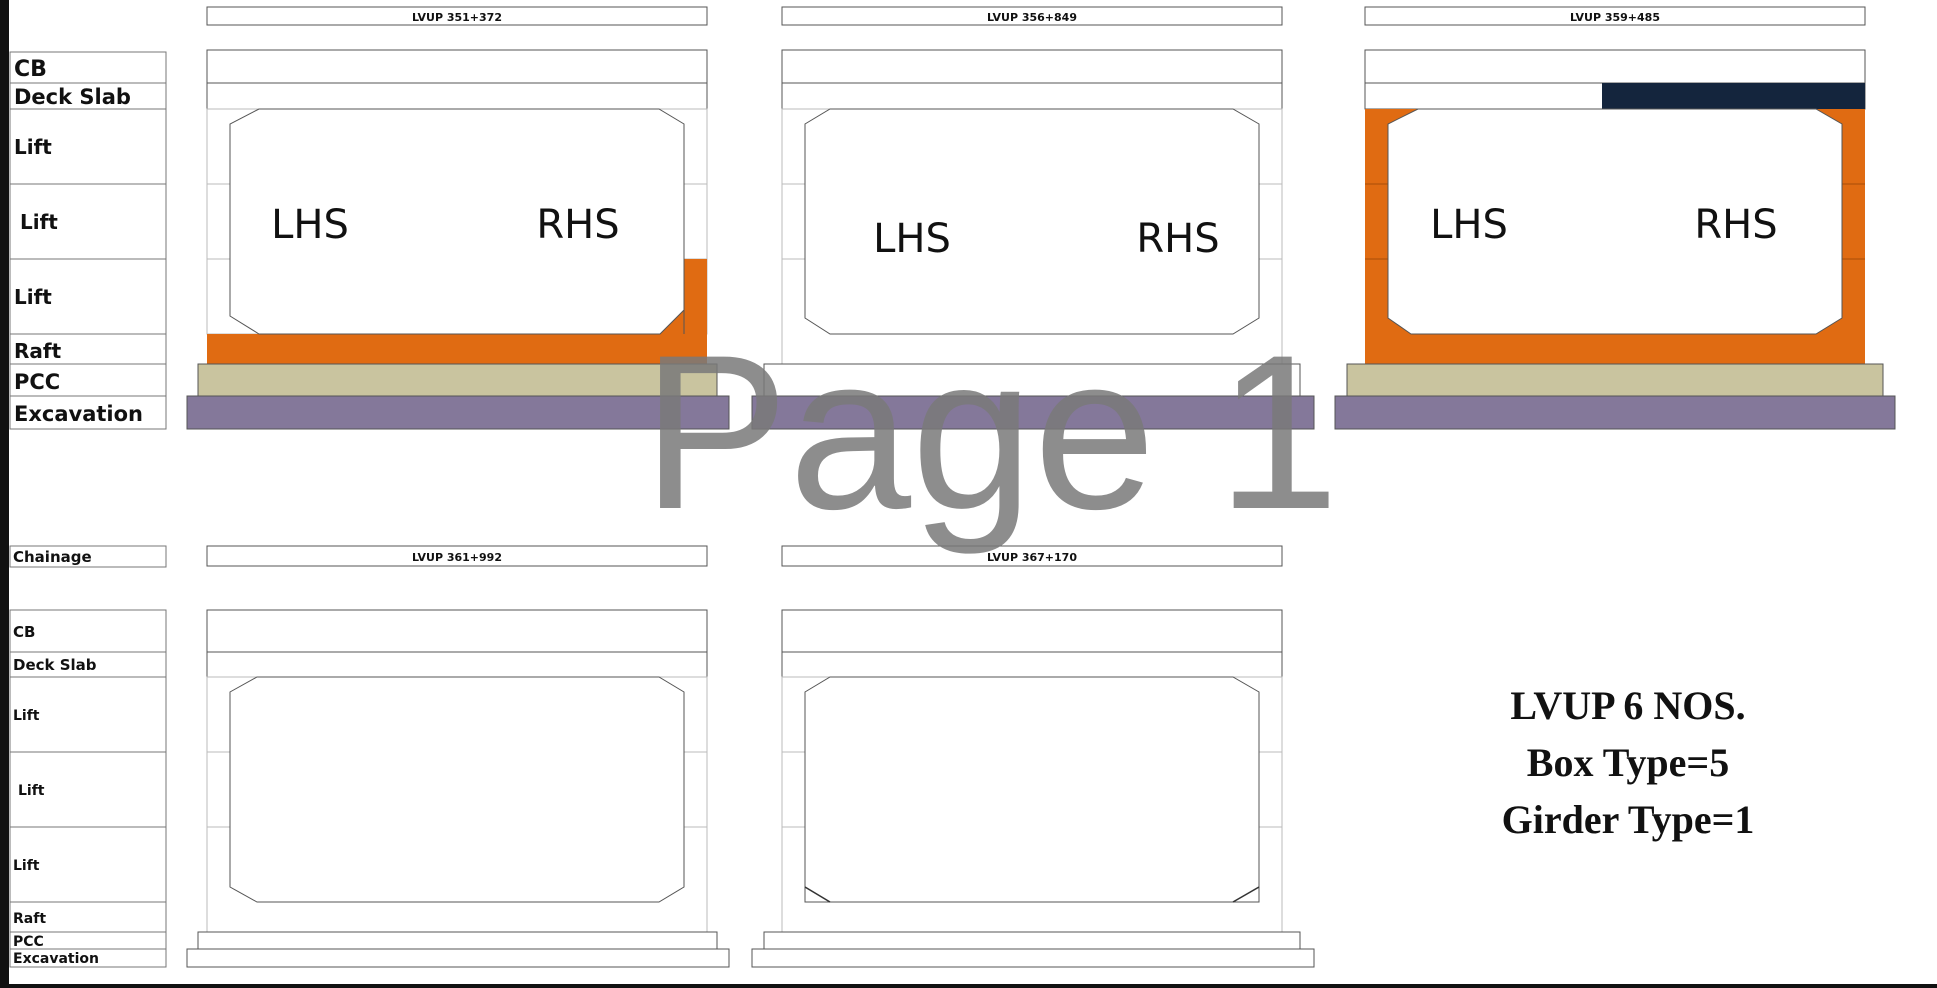  I want to click on summary-block: LVUP 6 NOS. Box Type=5 Girder Type=1, so click(1628, 762).